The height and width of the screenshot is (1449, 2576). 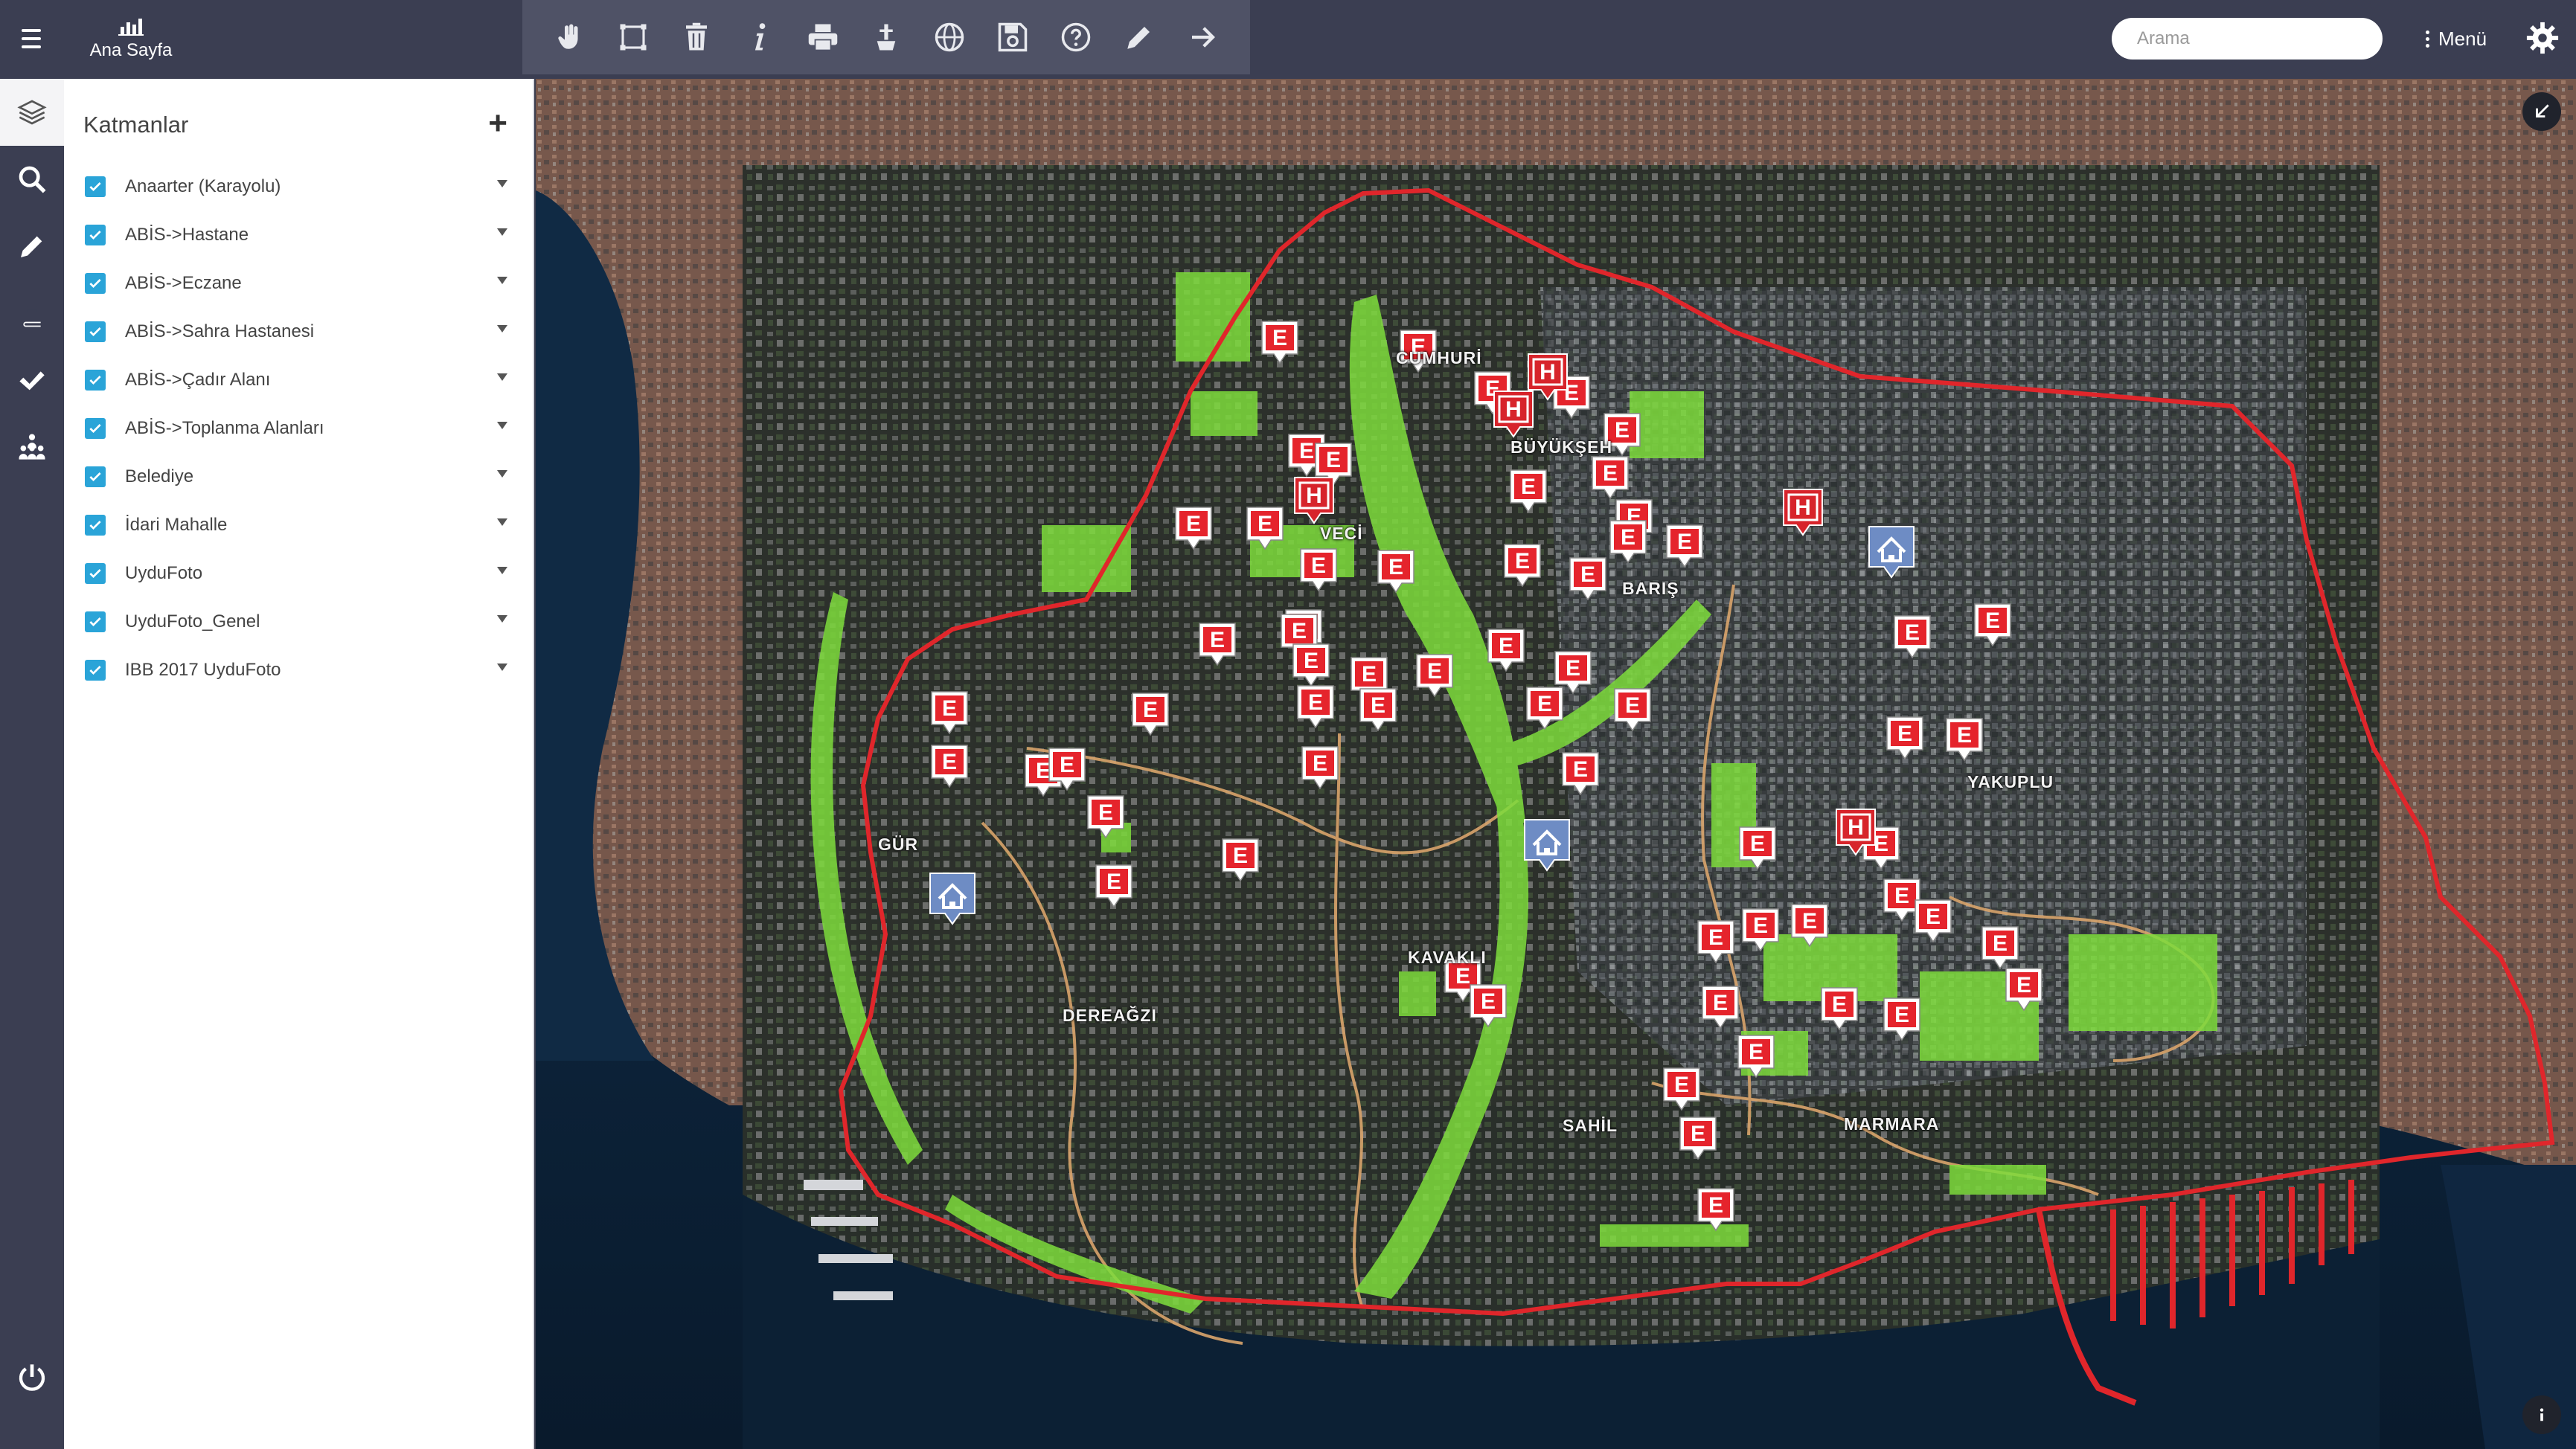 What do you see at coordinates (164, 572) in the screenshot?
I see `layer-label: UyduFoto` at bounding box center [164, 572].